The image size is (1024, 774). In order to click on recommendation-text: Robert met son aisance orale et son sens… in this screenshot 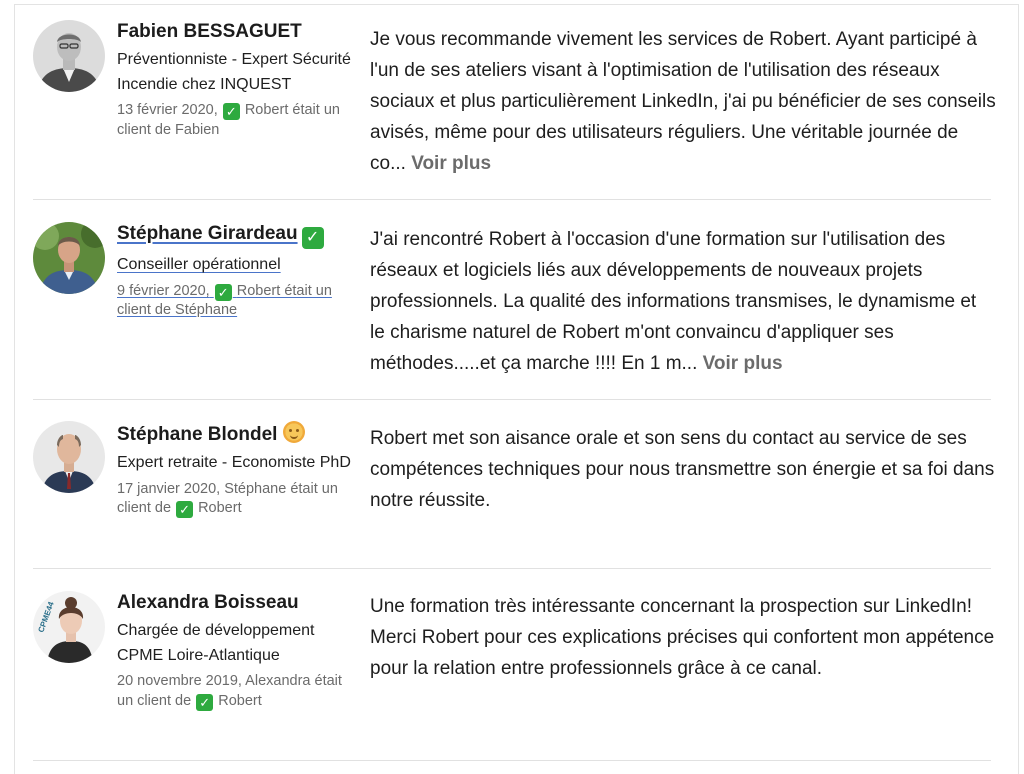, I will do `click(683, 469)`.